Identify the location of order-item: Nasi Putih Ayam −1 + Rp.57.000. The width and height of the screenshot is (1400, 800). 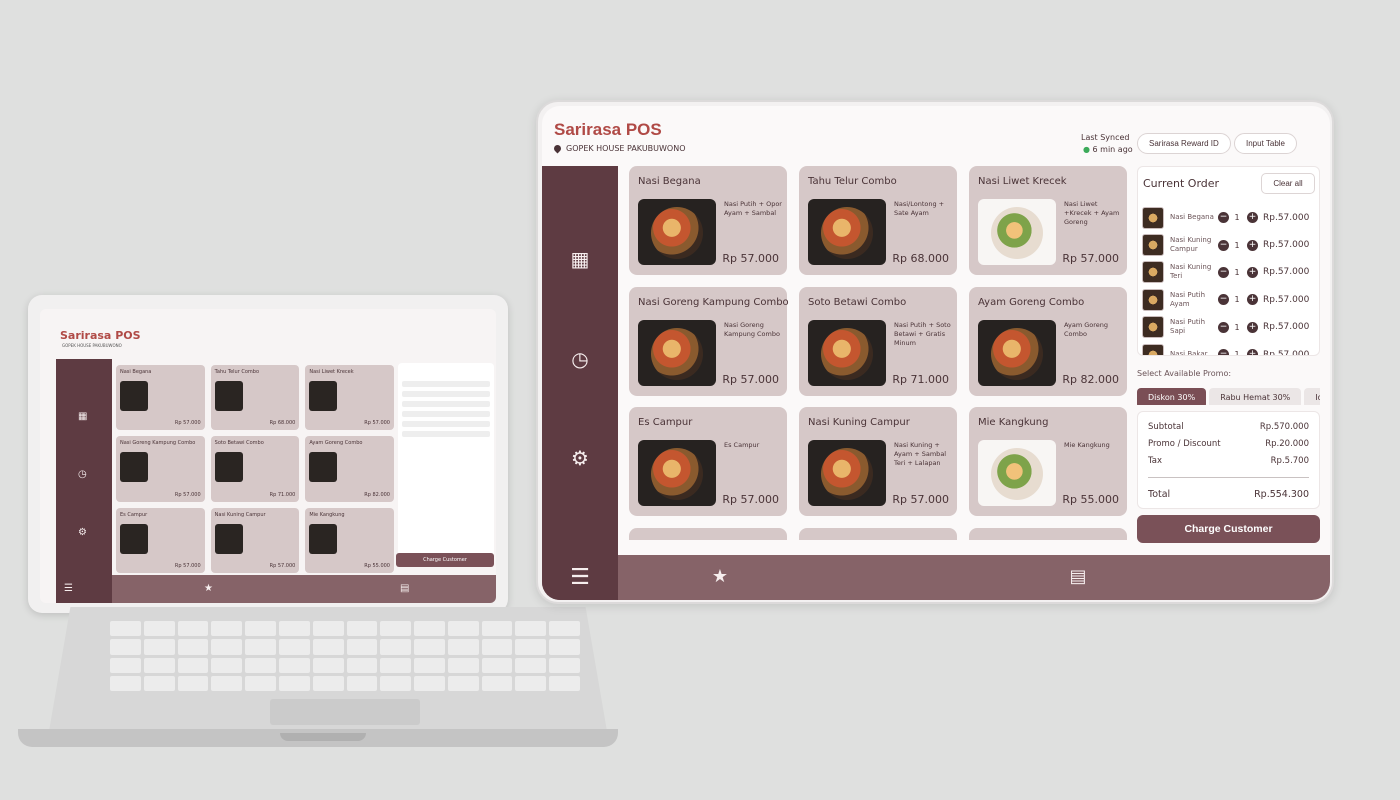
(1230, 299).